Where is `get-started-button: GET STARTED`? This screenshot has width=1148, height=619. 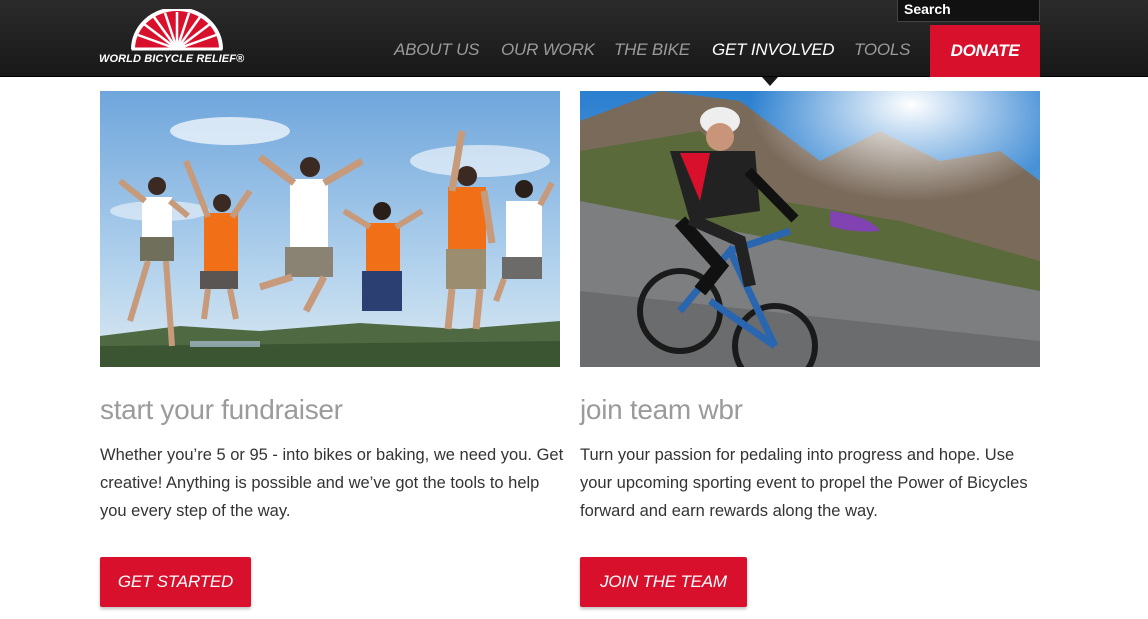 get-started-button: GET STARTED is located at coordinates (175, 582).